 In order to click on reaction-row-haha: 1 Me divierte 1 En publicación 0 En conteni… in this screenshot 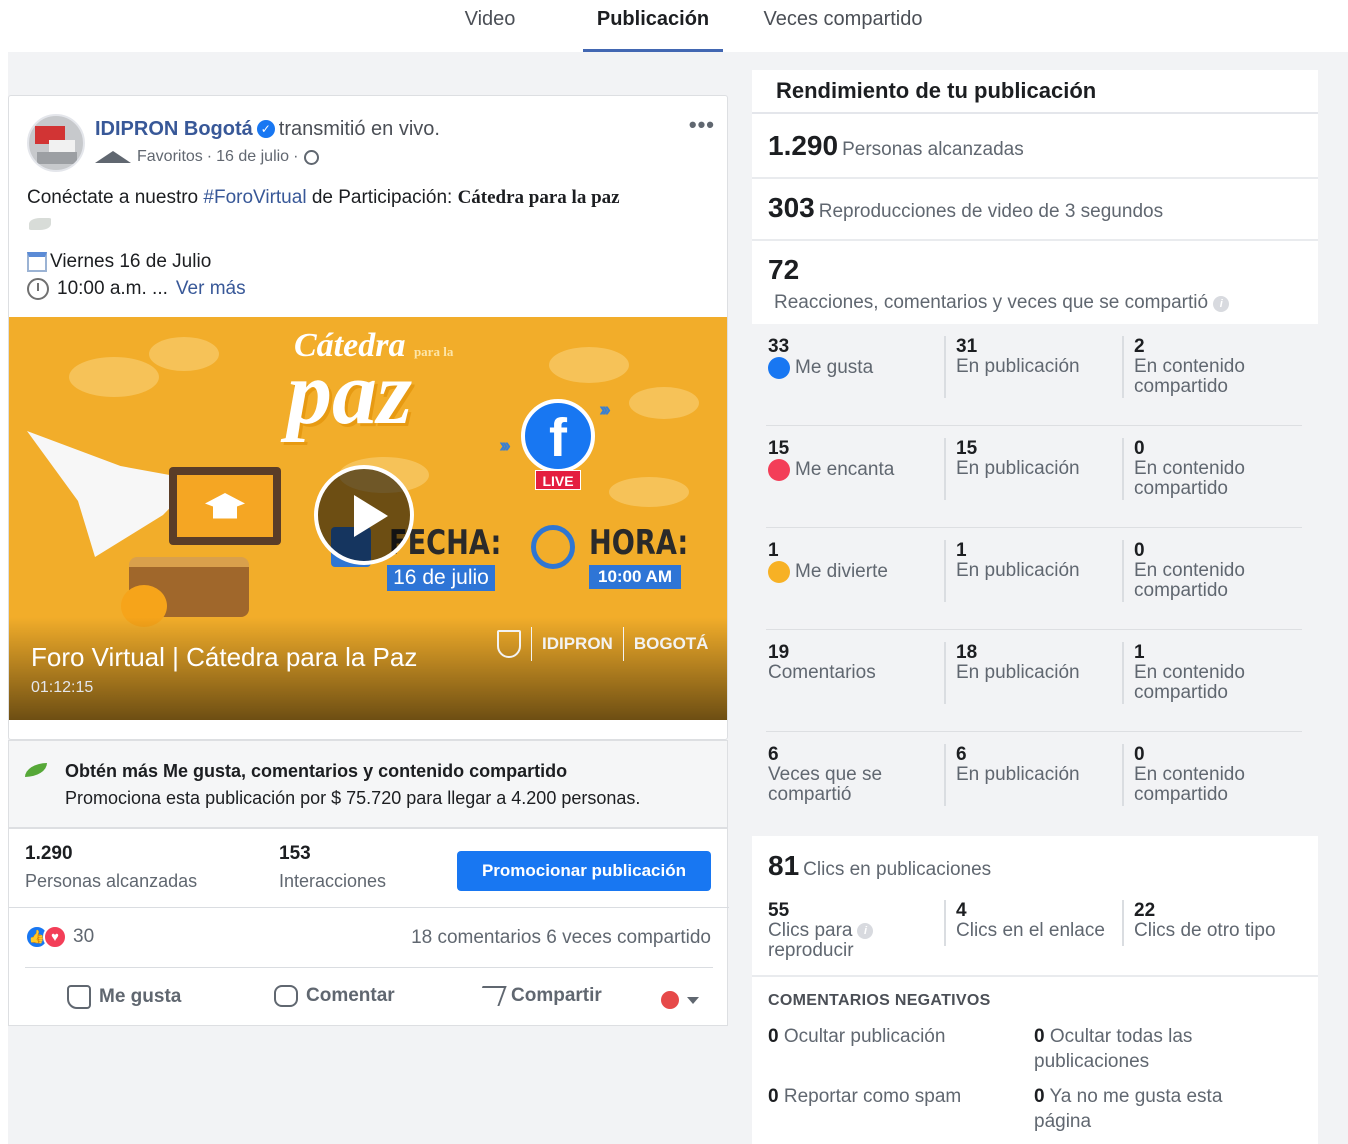, I will do `click(1035, 579)`.